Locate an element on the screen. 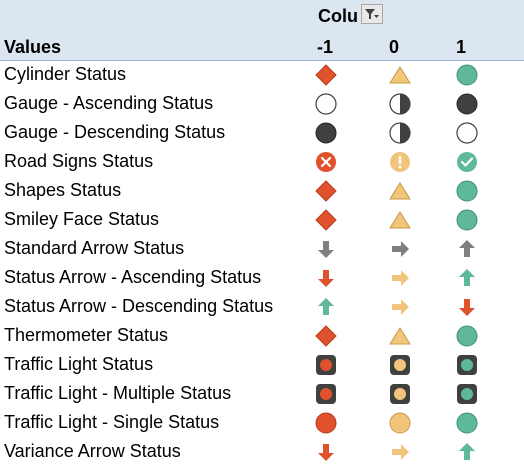 This screenshot has width=524, height=466. table-row: Traffic Light Status is located at coordinates (262, 364).